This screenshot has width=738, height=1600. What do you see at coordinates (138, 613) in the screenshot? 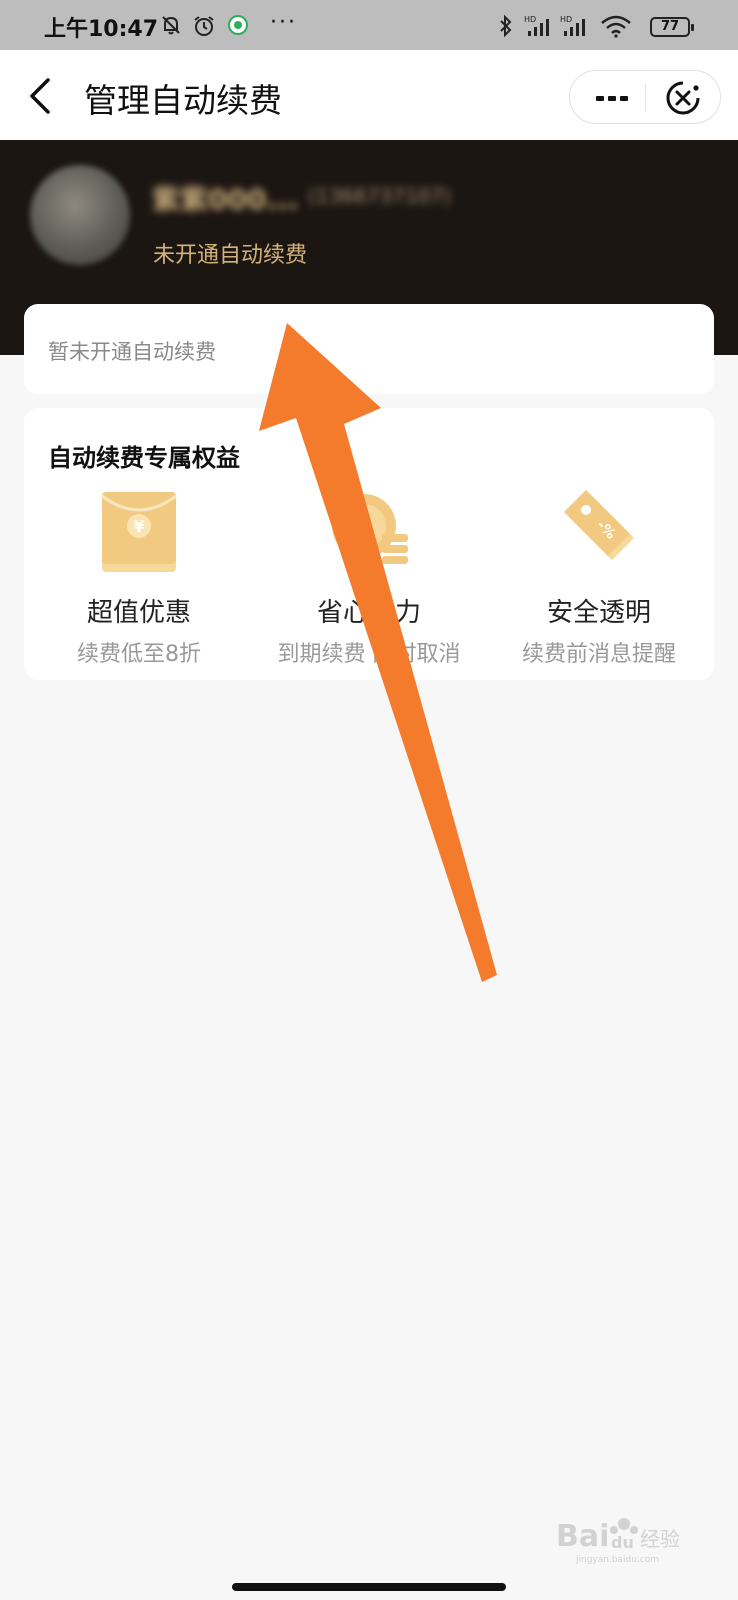
I see `benefit-title: 超值优惠` at bounding box center [138, 613].